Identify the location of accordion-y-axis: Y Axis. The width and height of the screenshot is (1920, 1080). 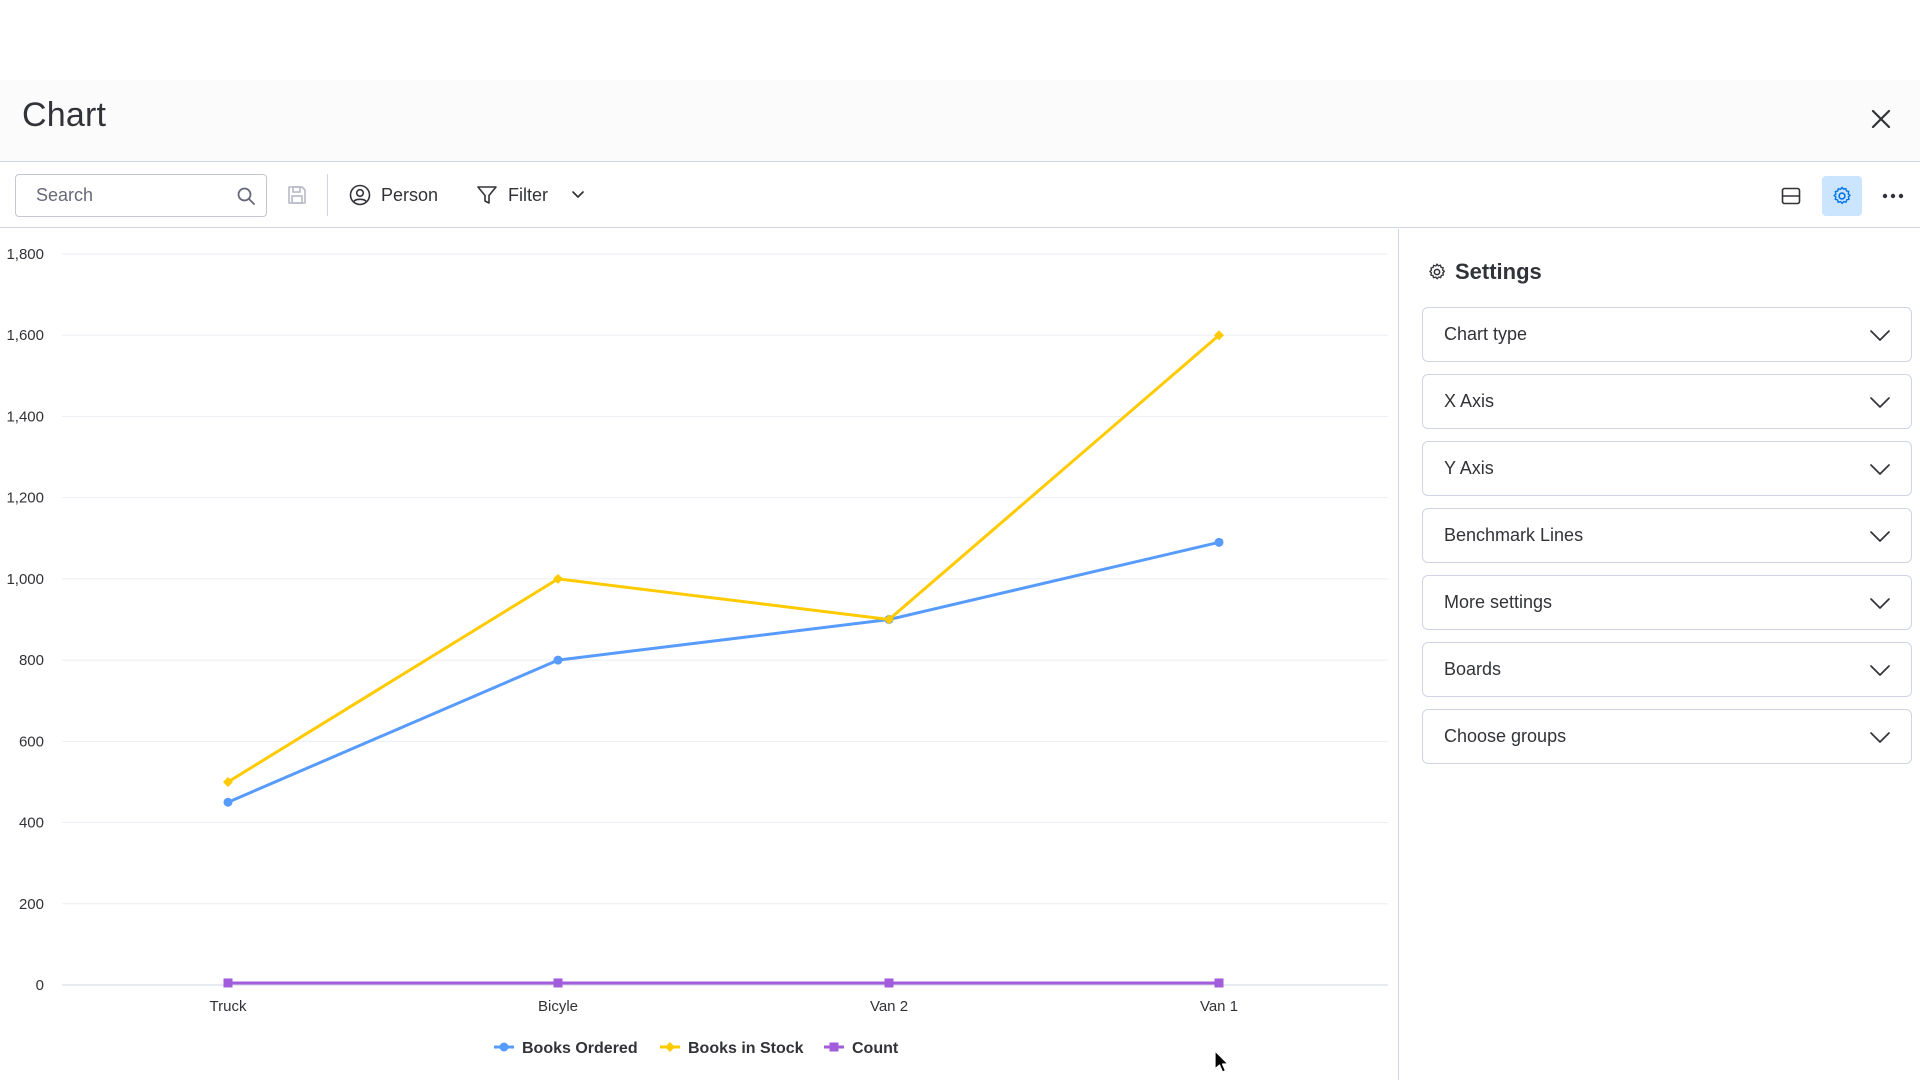
(1667, 468).